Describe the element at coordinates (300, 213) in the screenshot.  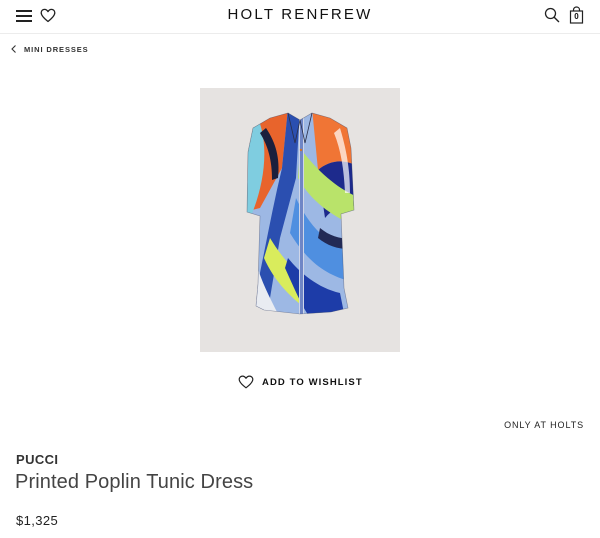
I see `dress-illustration` at that location.